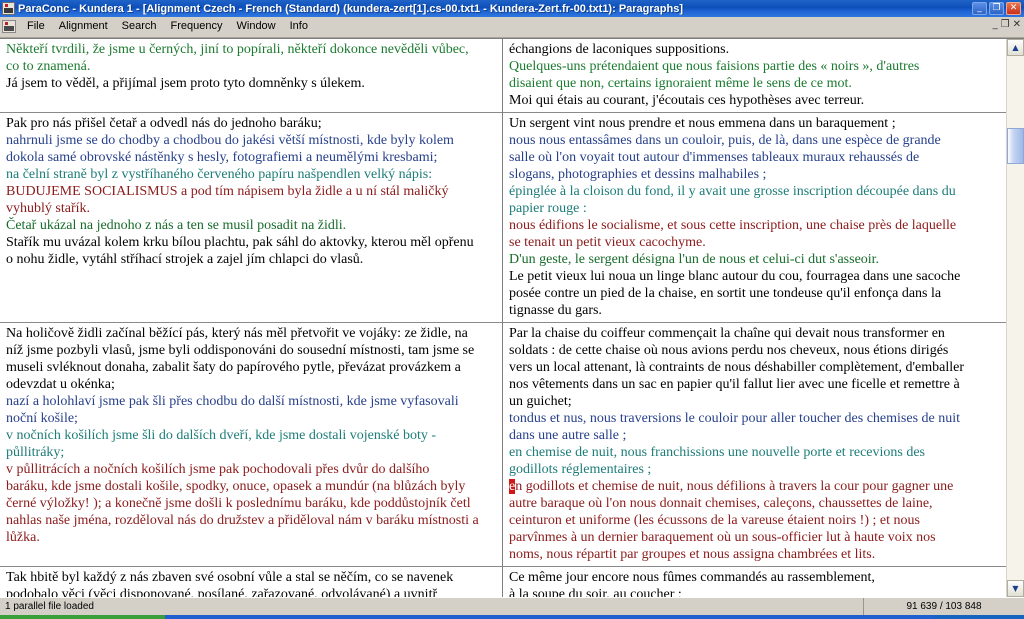 This screenshot has width=1024, height=619. Describe the element at coordinates (979, 617) in the screenshot. I see `taskbar-segment-right` at that location.